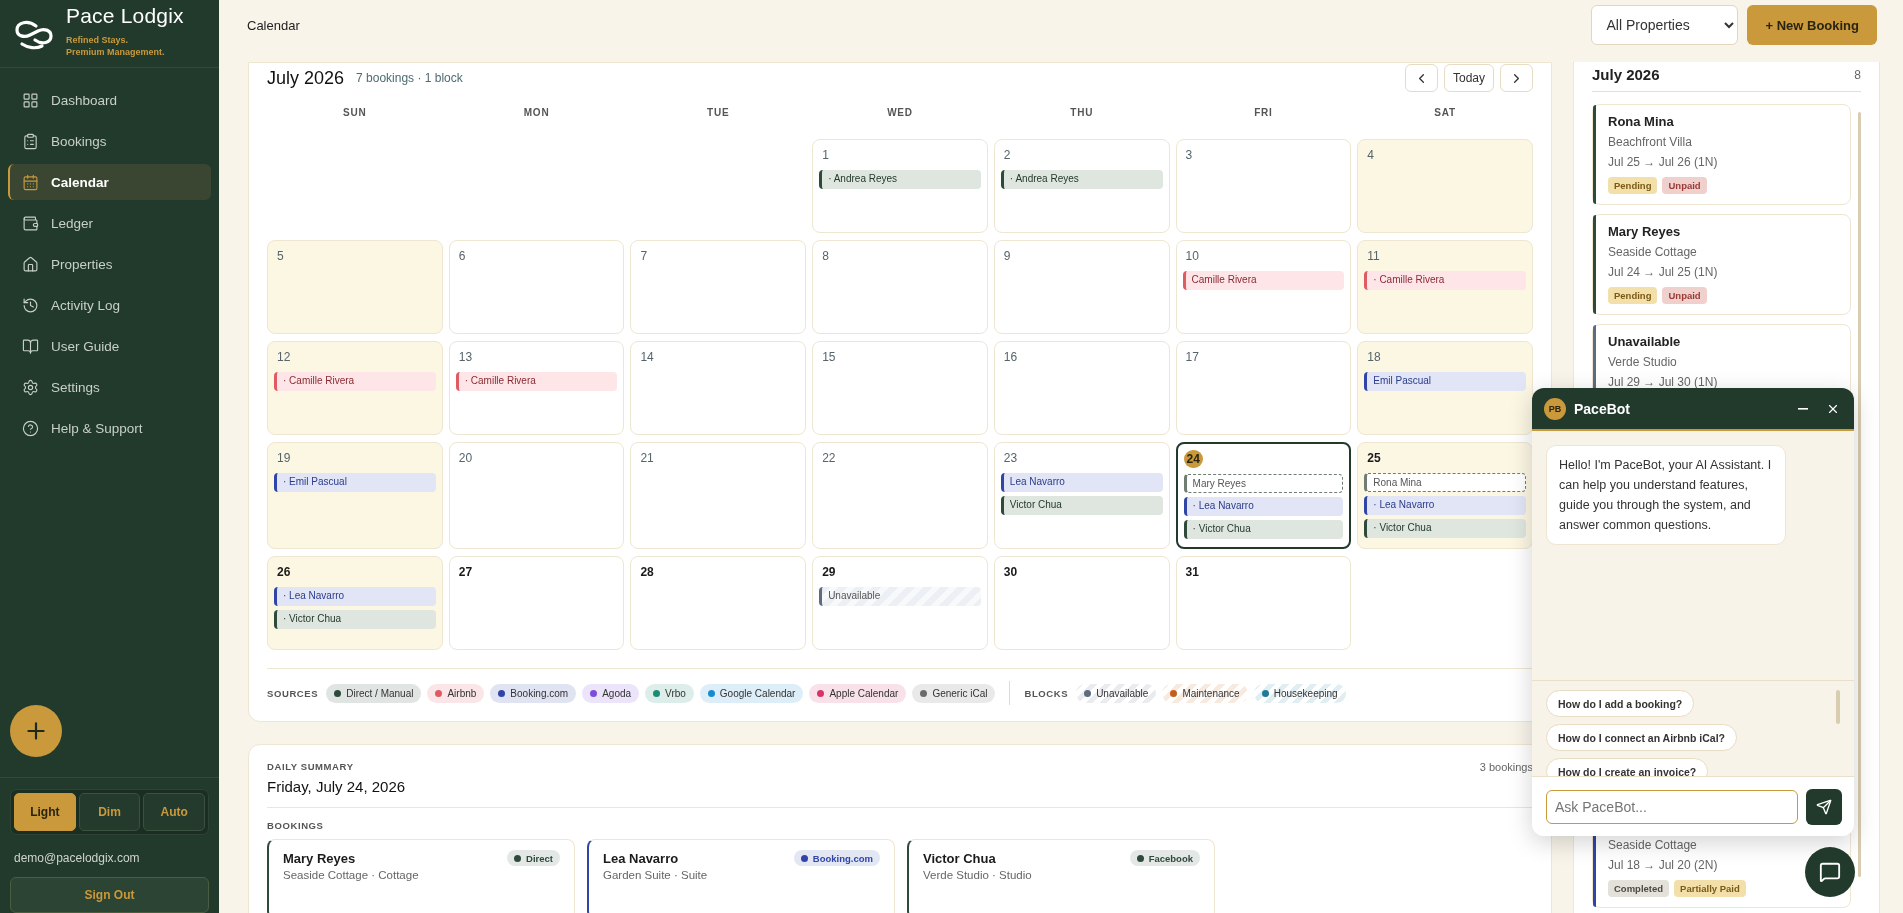  What do you see at coordinates (109, 305) in the screenshot?
I see `nav-item: Activity Log` at bounding box center [109, 305].